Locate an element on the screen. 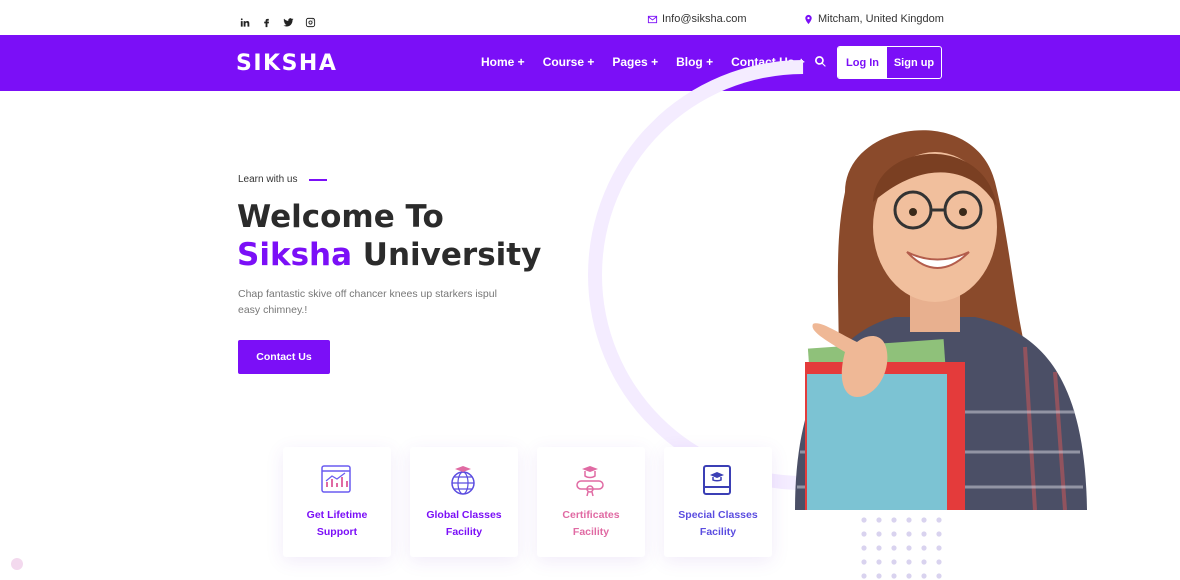  feature-label: Global Classes Facility is located at coordinates (464, 524).